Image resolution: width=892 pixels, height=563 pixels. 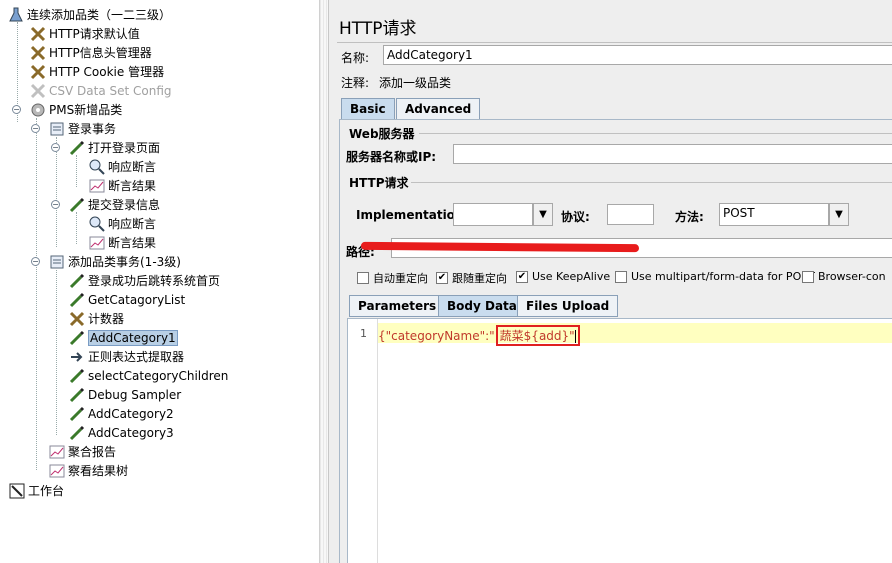 I want to click on tree-item-add-transaction: 添加品类事务(1-3级), so click(x=114, y=261).